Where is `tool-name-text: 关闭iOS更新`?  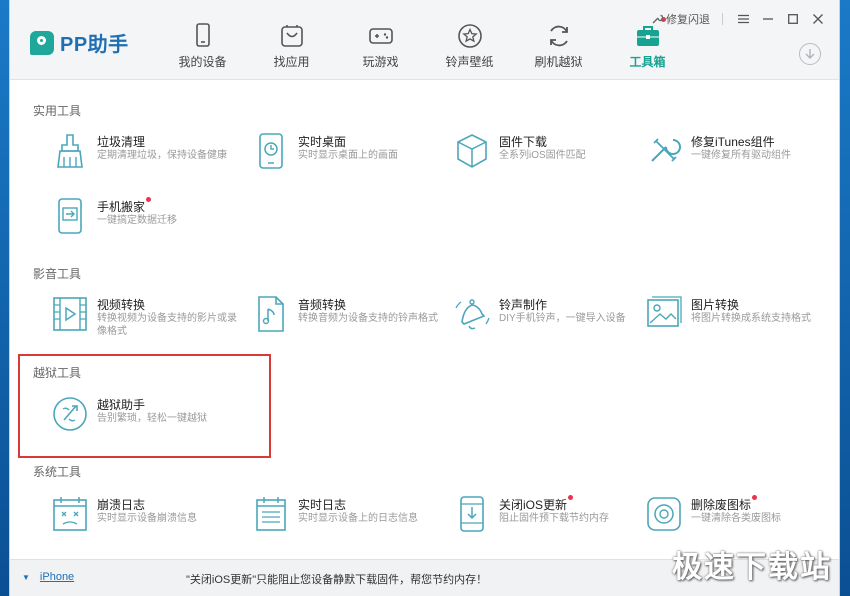
tool-name-text: 关闭iOS更新 is located at coordinates (533, 505).